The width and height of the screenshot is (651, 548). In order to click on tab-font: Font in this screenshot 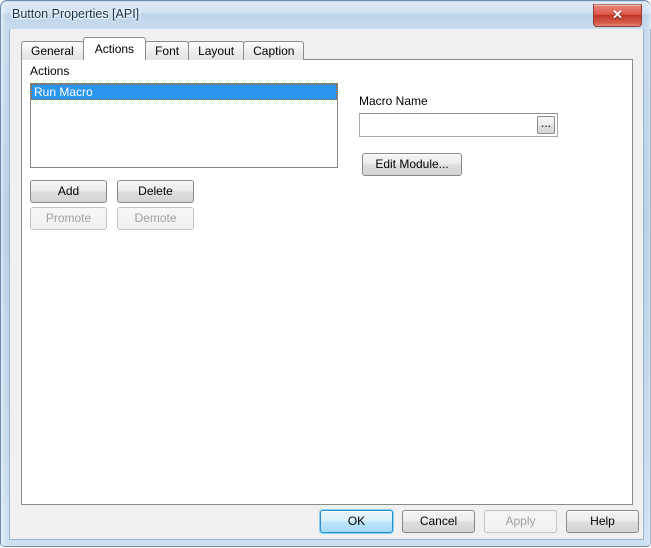, I will do `click(167, 50)`.